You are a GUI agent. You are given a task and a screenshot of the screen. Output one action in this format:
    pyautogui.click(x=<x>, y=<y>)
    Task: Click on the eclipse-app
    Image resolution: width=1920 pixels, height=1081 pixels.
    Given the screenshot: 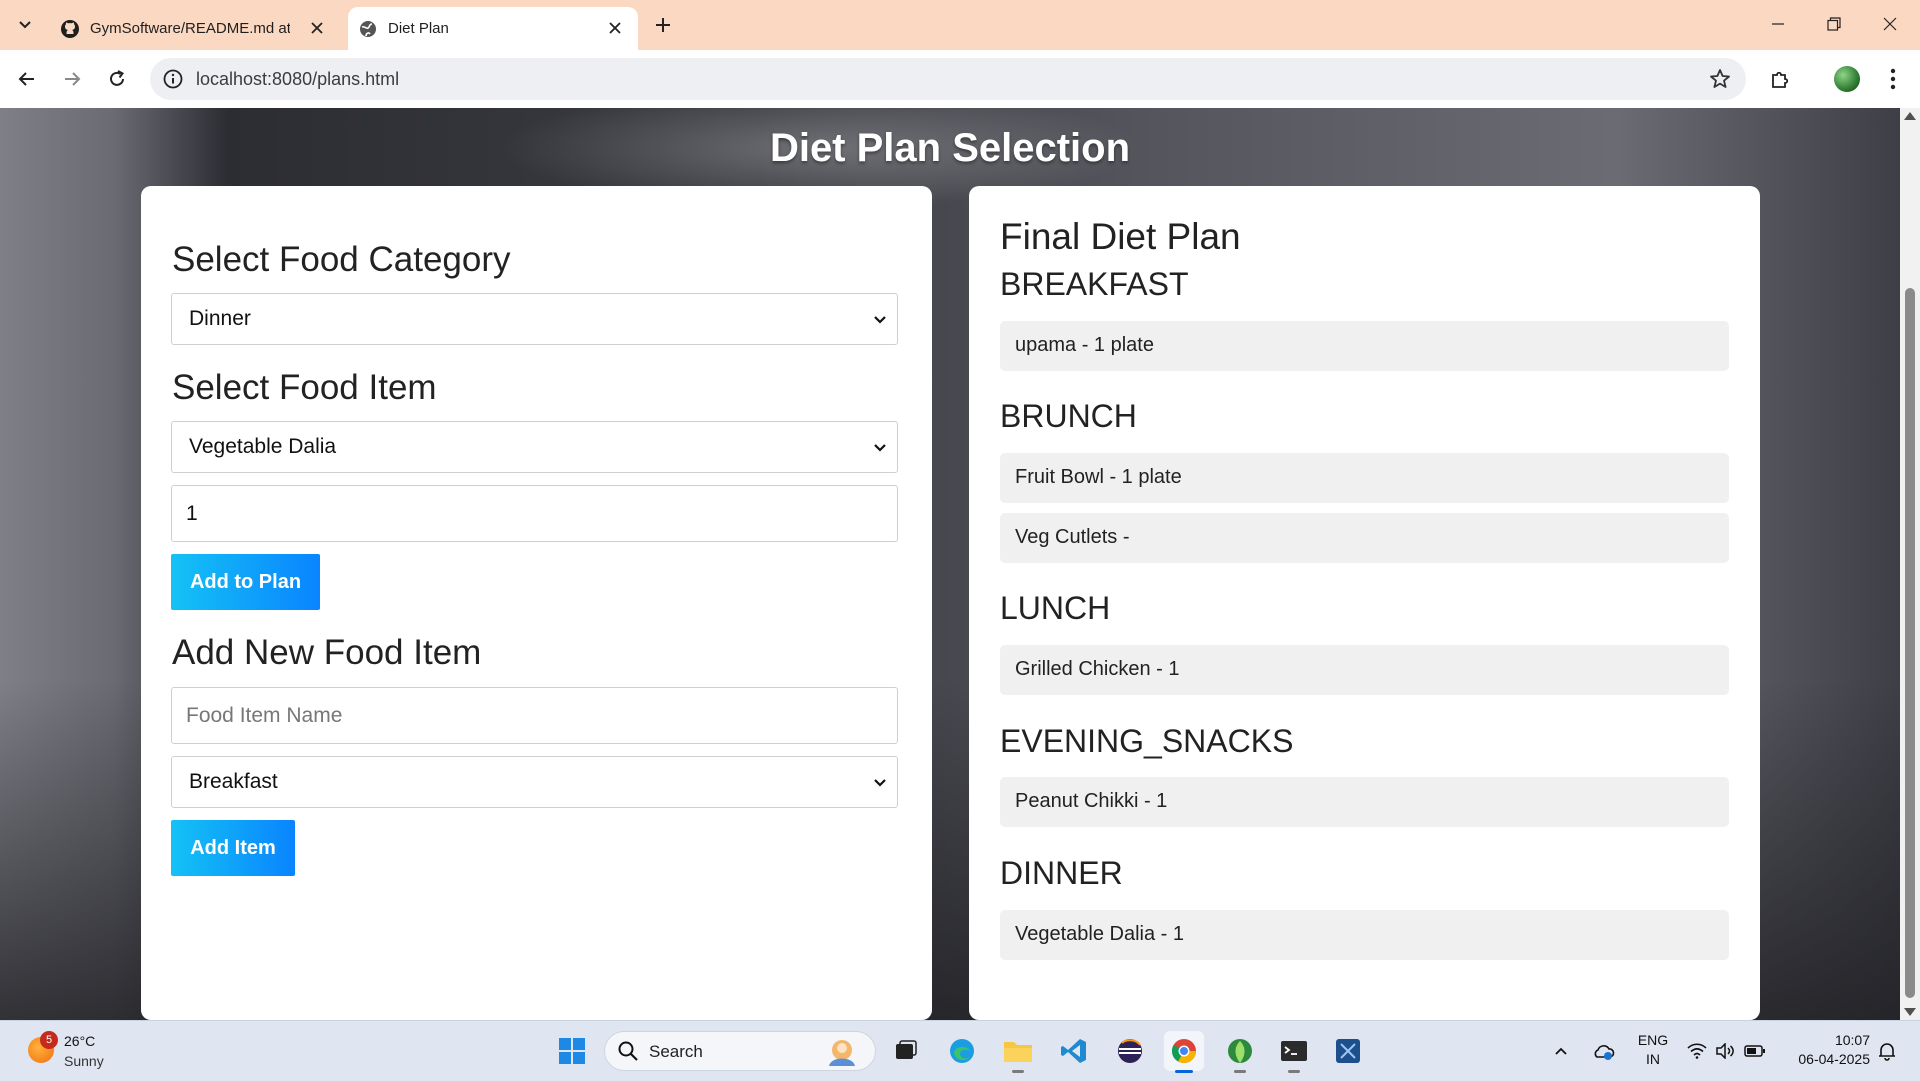 What is the action you would take?
    pyautogui.click(x=1130, y=1051)
    